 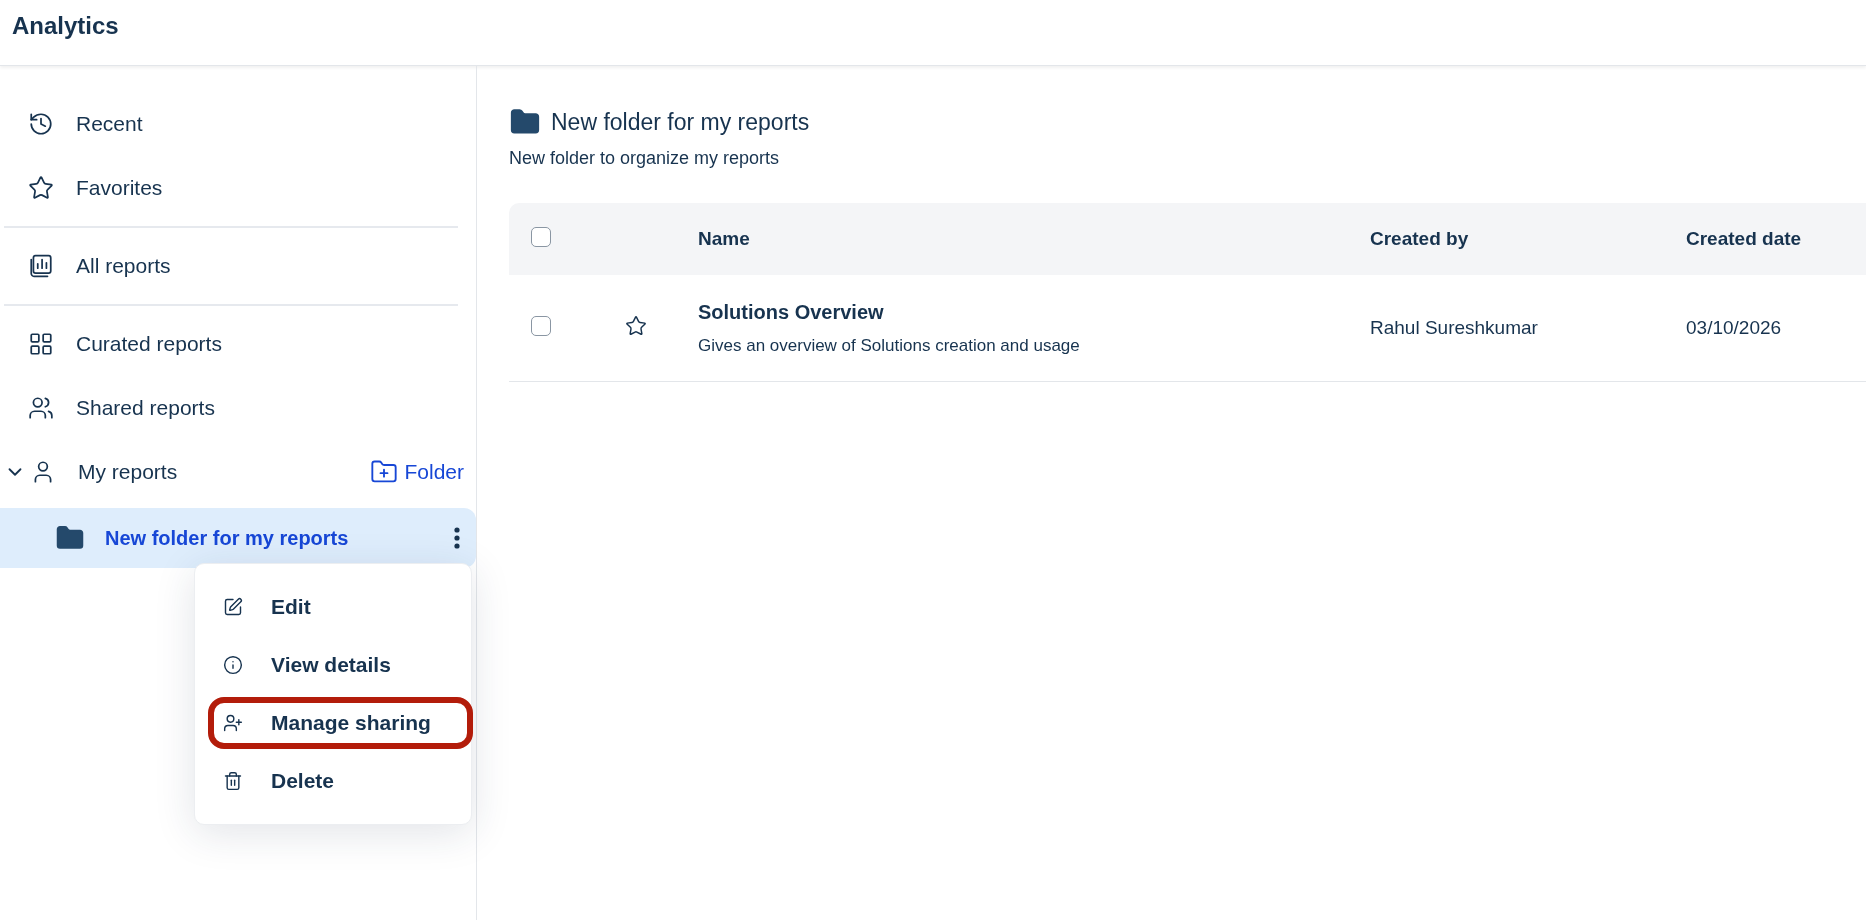 I want to click on report-description: Gives an overview of Solutions creation and usage, so click(x=889, y=345).